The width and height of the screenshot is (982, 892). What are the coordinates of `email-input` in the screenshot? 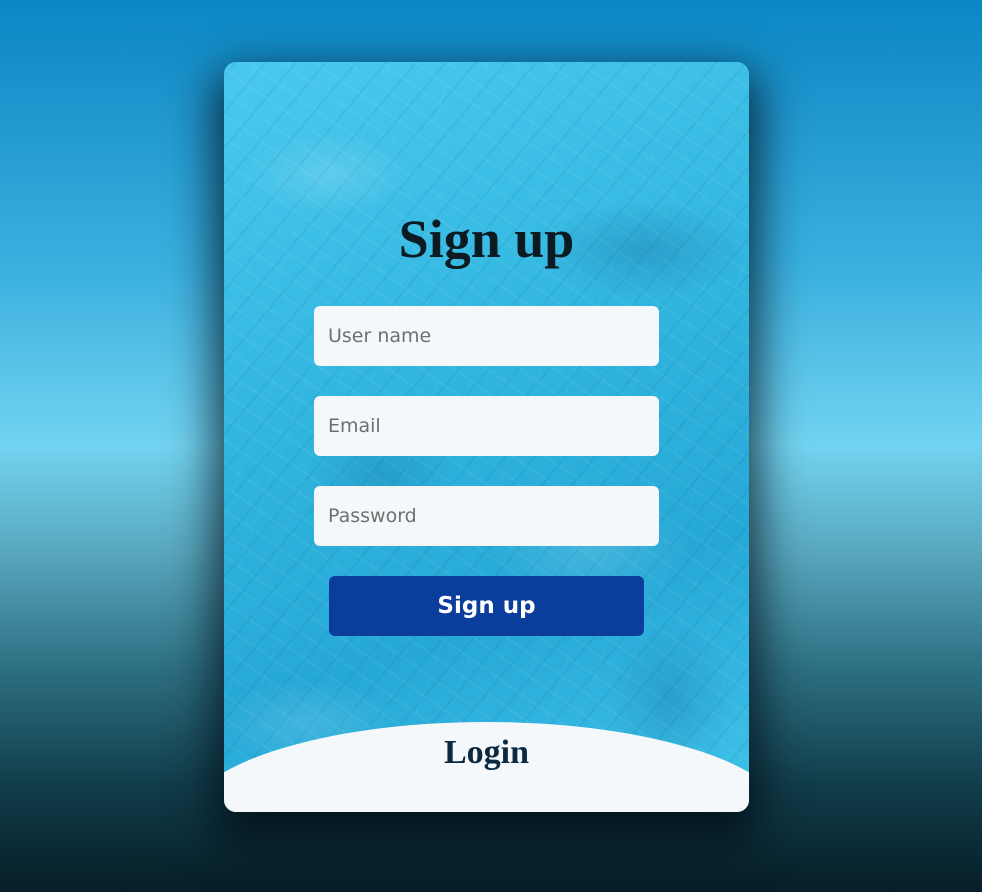 It's located at (486, 426).